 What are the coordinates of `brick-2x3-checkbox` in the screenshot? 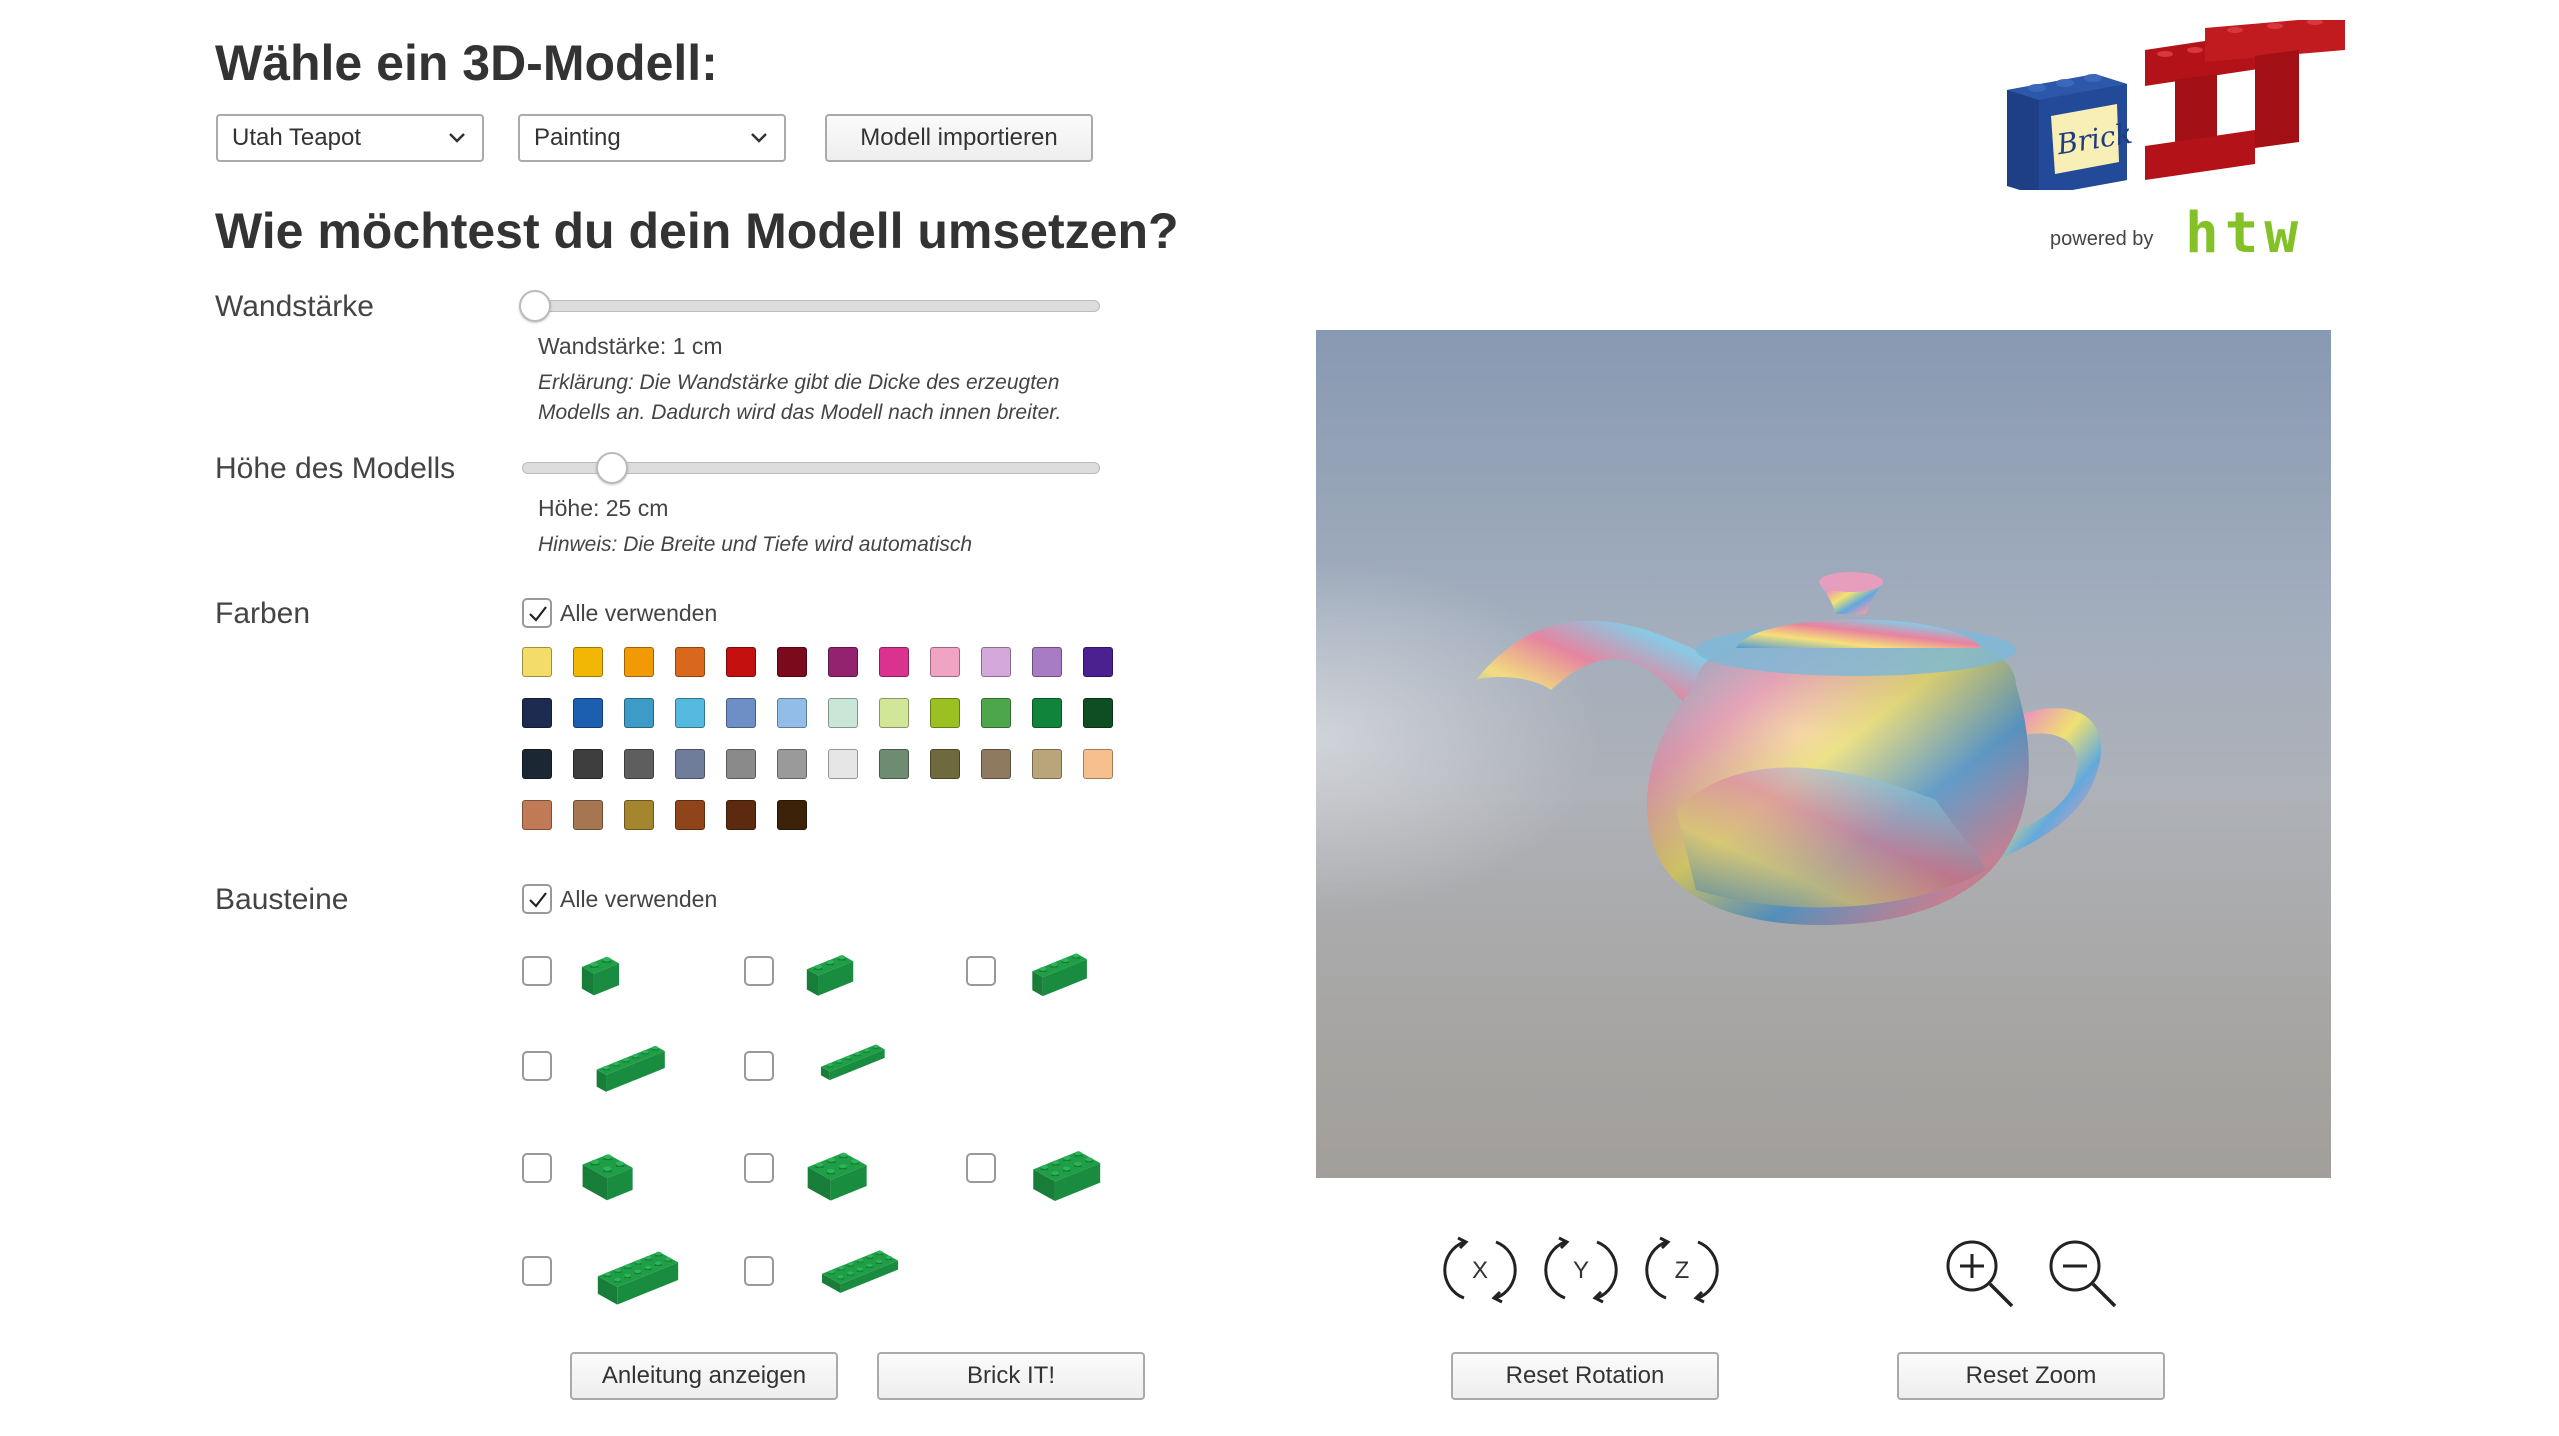 It's located at (759, 1168).